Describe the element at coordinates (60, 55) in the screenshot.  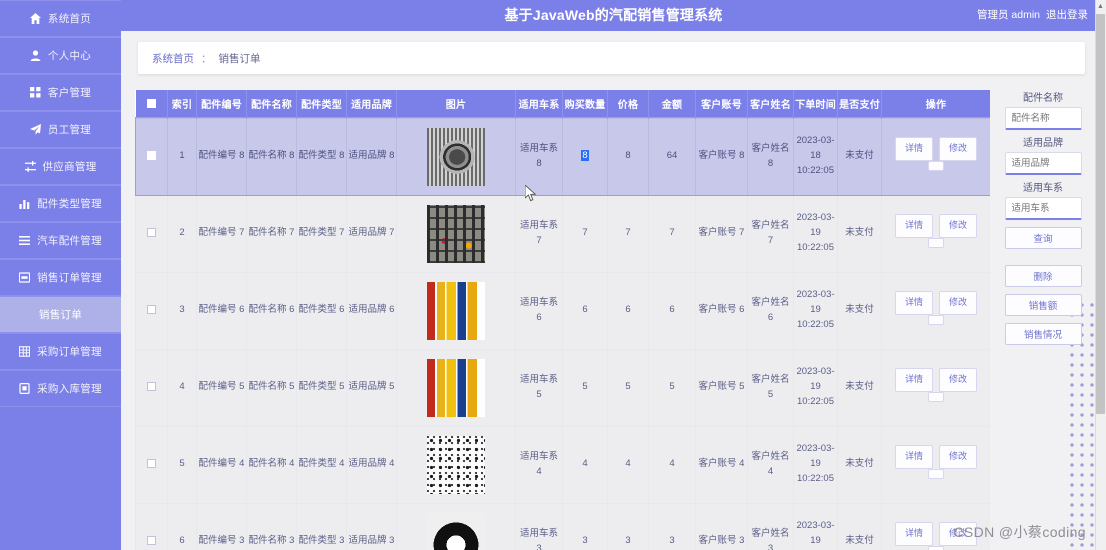
I see `sidebar-item-2: 个人中心` at that location.